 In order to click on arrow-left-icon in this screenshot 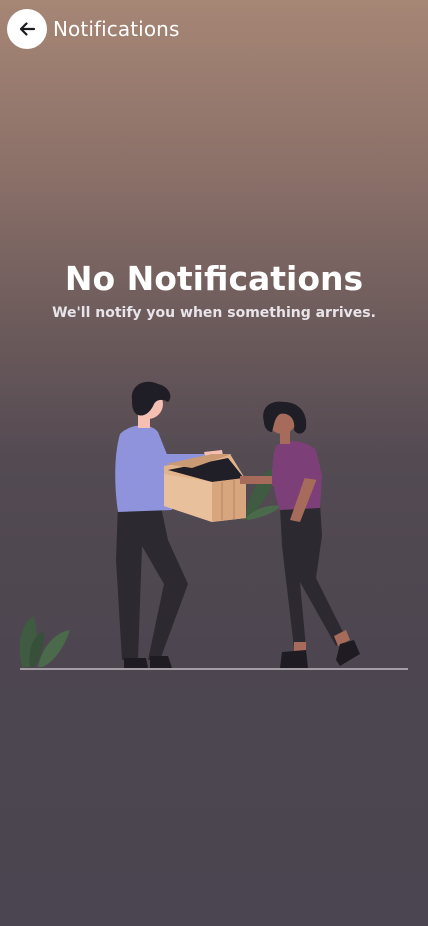, I will do `click(27, 29)`.